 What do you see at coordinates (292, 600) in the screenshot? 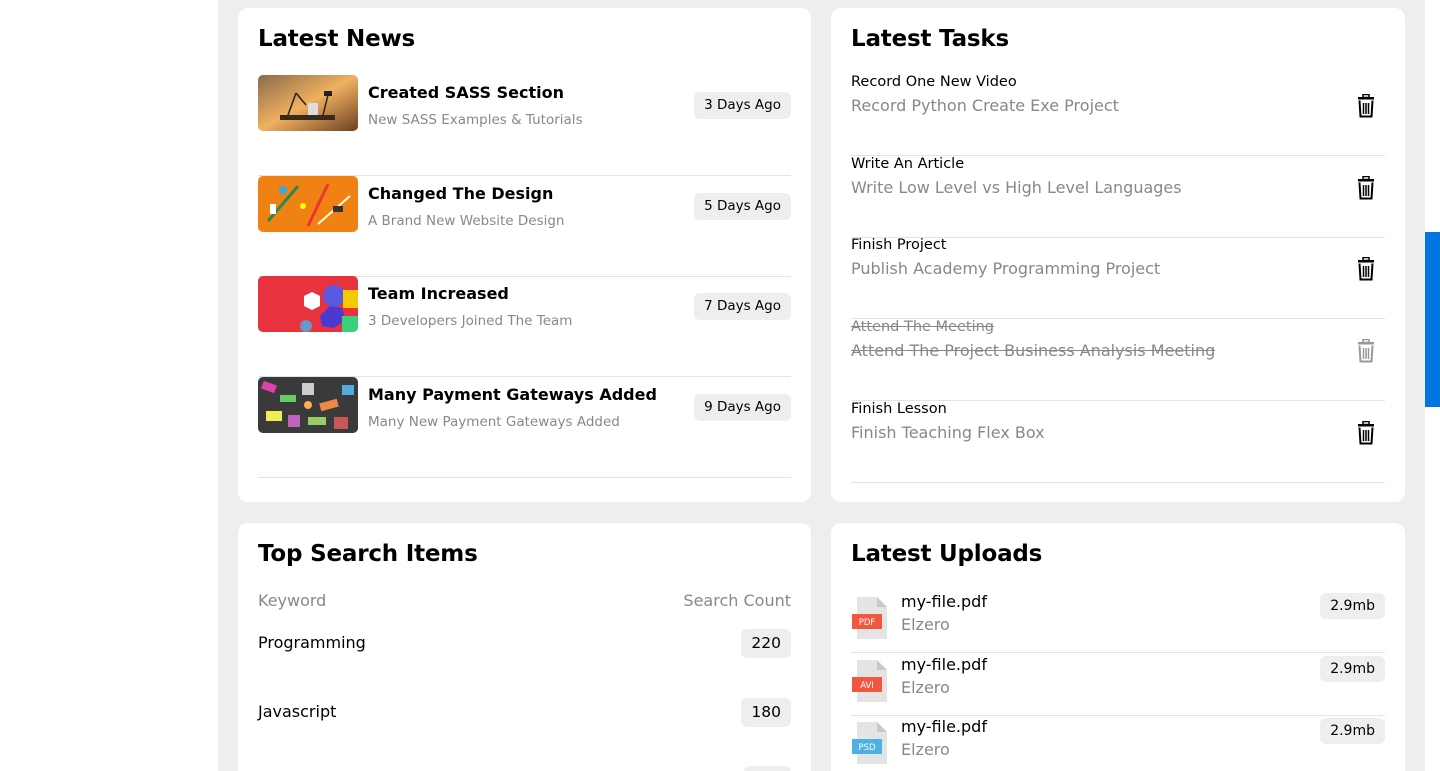
I see `keyword-column-header: Keyword` at bounding box center [292, 600].